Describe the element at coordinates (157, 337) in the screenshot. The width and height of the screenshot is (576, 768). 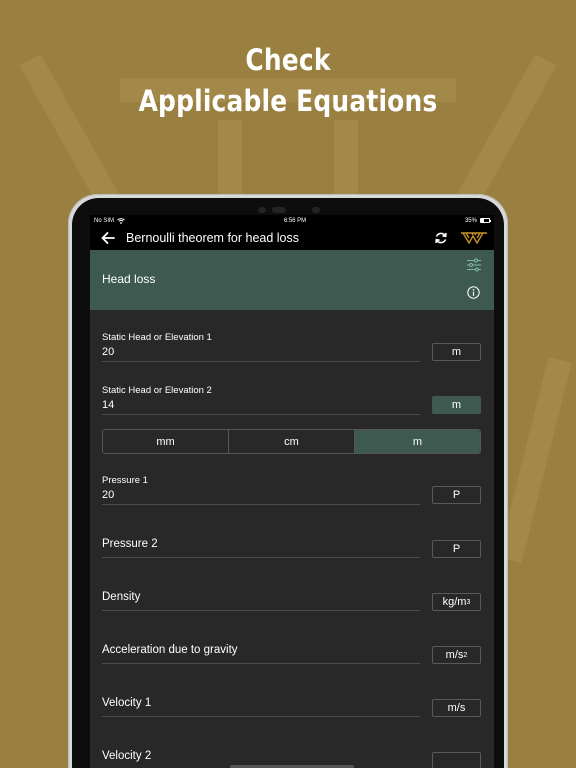
I see `field-label: Static Head or Elevation 1` at that location.